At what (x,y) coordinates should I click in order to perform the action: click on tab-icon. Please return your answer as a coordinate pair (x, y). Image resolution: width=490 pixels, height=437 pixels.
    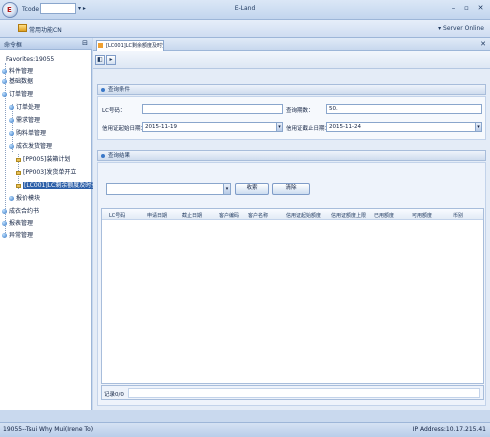
    Looking at the image, I should click on (100, 45).